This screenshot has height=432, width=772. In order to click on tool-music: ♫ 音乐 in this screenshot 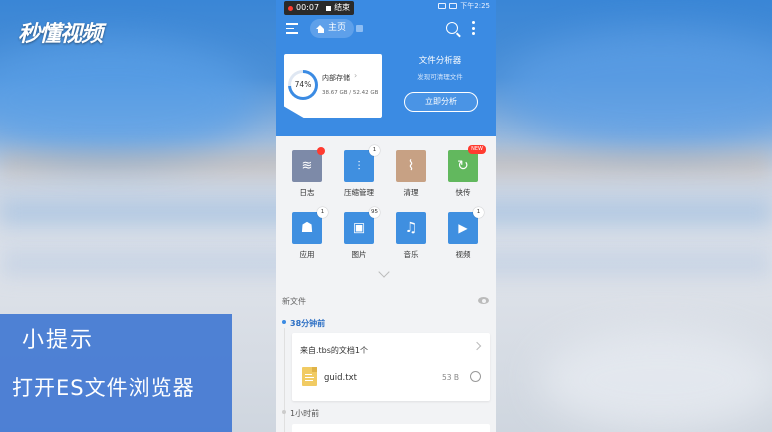, I will do `click(411, 236)`.